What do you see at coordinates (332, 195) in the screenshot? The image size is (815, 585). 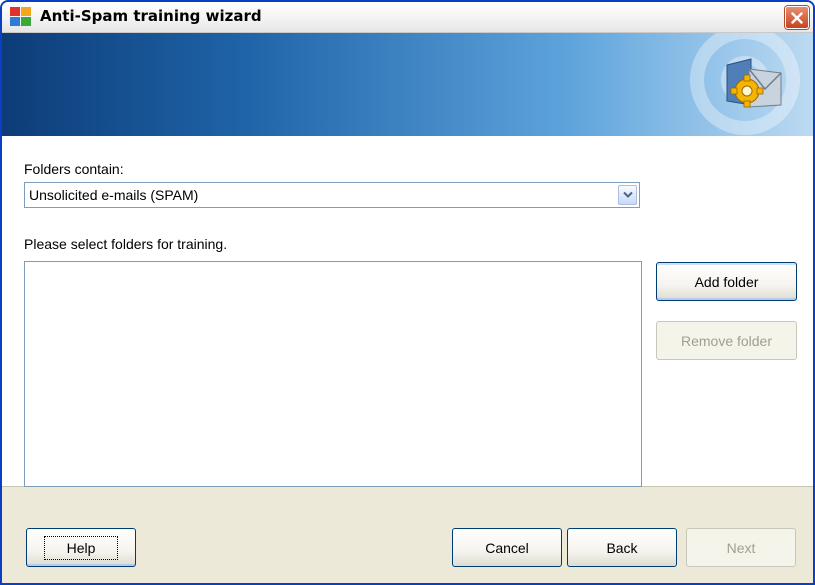 I see `folders-contain-dropdown: Unsolicited e-mails (SPAM)` at bounding box center [332, 195].